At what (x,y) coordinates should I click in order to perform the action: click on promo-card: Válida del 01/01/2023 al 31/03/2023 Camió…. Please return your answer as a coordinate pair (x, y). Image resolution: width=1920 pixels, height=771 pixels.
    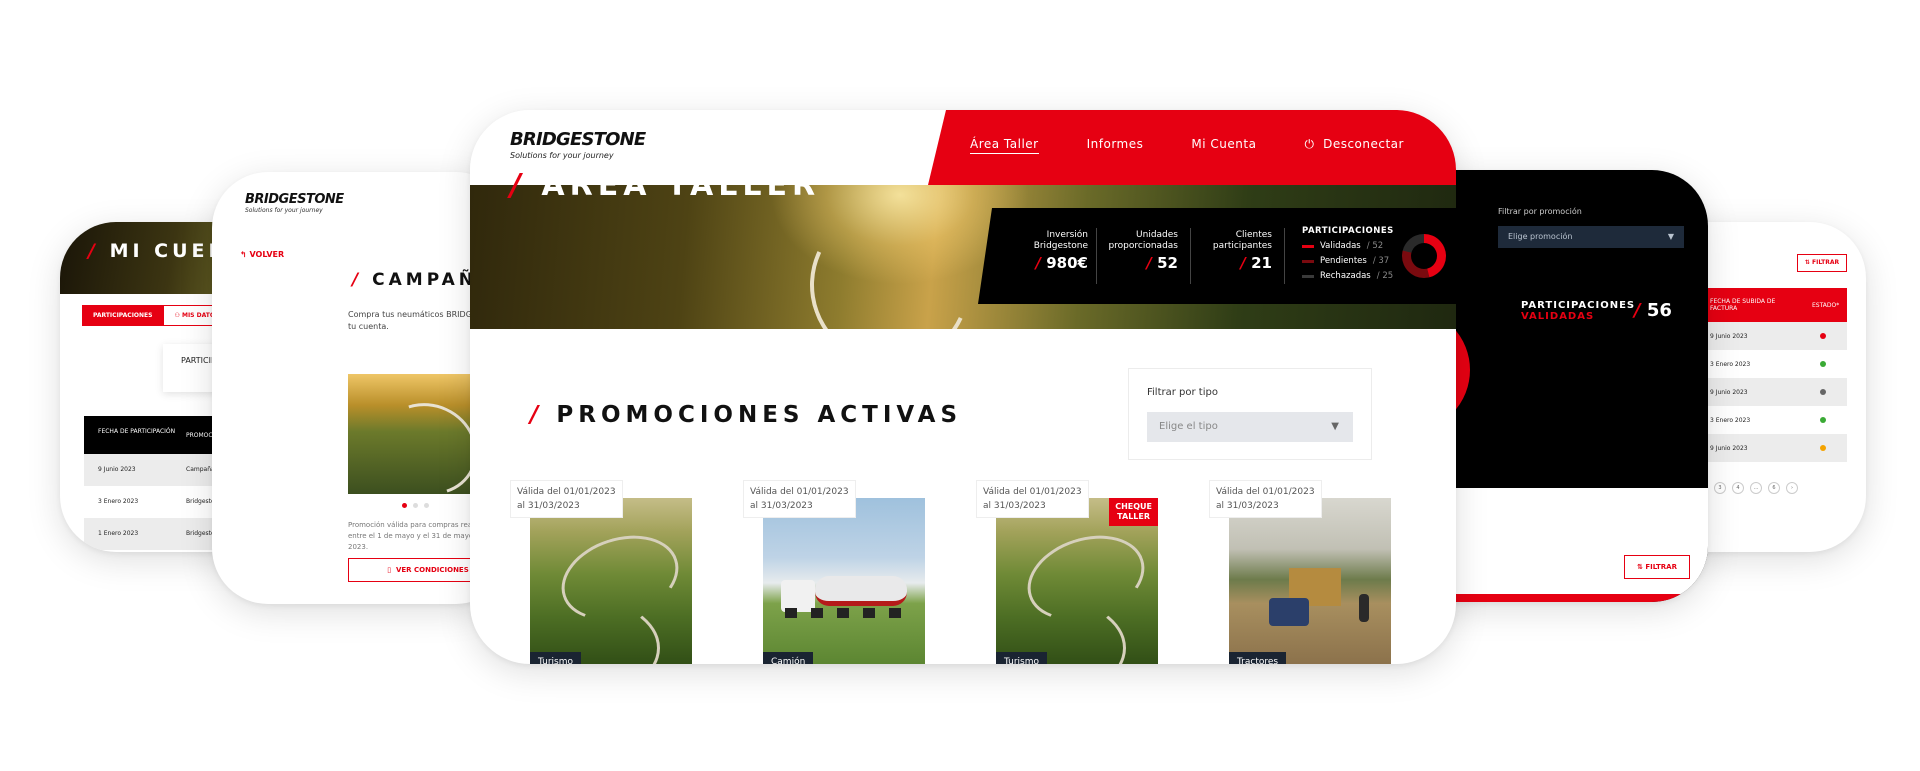
    Looking at the image, I should click on (834, 572).